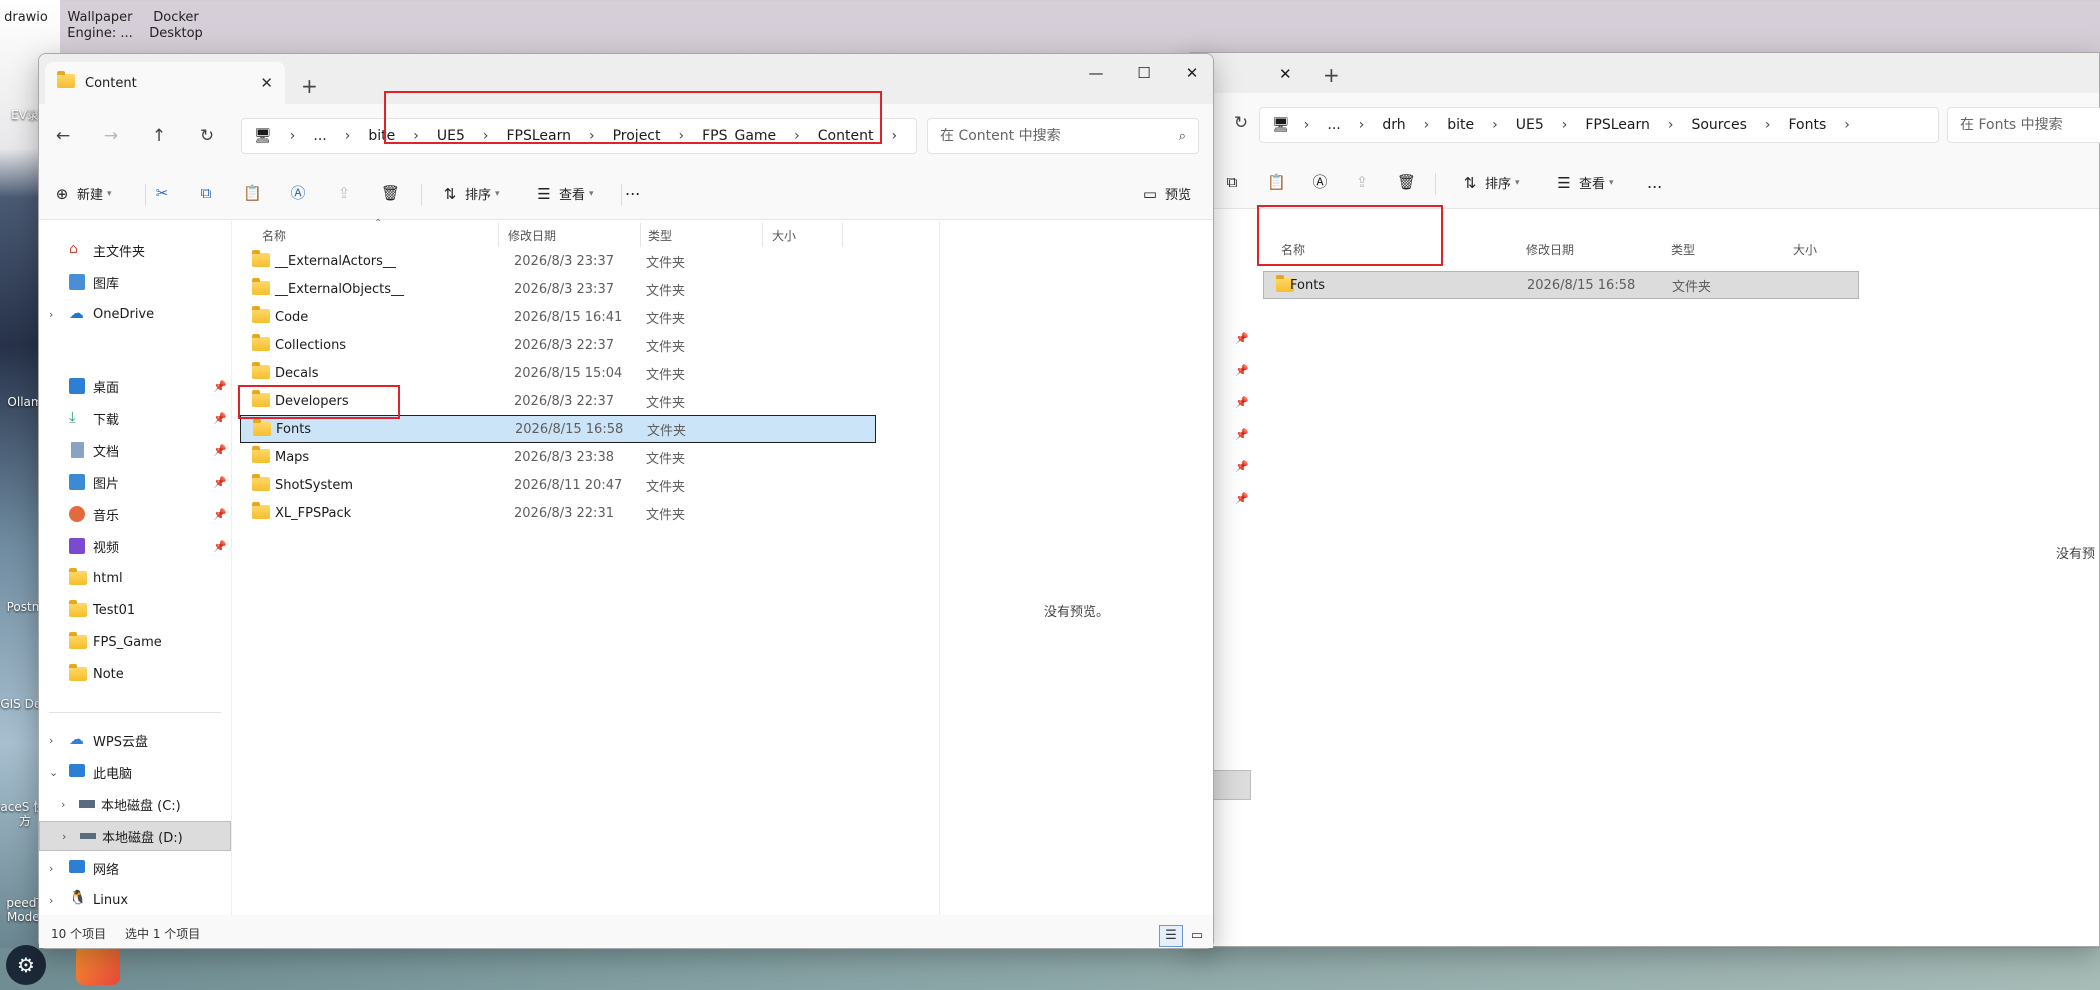 This screenshot has width=2100, height=990. I want to click on sidebar-item-downloads: ⤓ 下载 📌, so click(135, 418).